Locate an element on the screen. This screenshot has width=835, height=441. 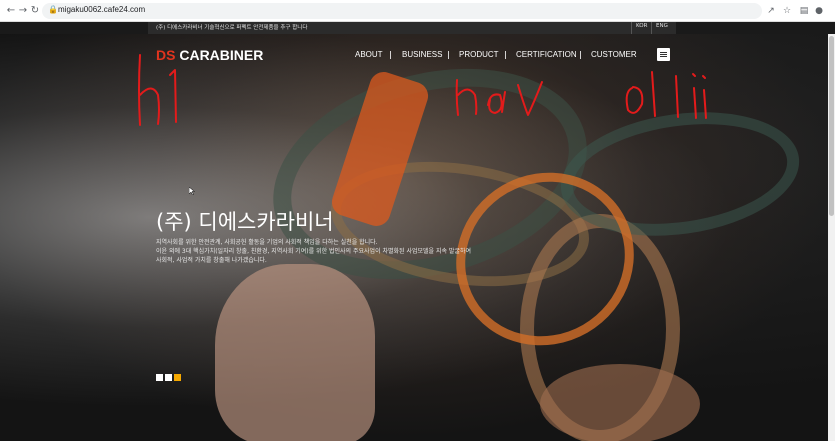
nav-item-product: PRODUCT is located at coordinates (479, 54).